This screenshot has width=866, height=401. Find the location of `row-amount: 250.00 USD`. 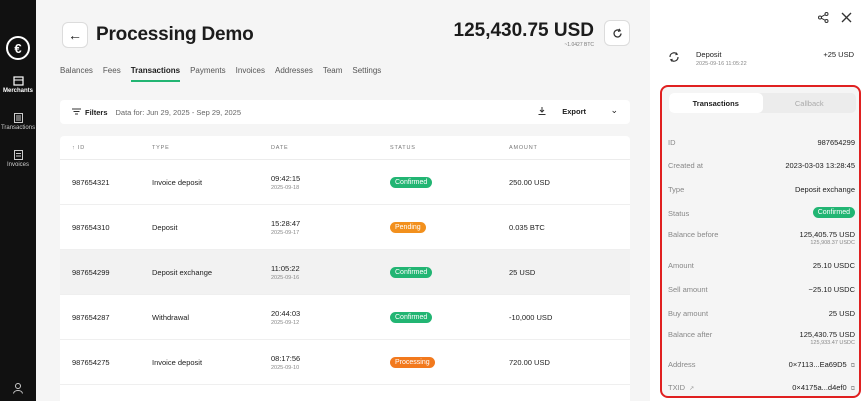

row-amount: 250.00 USD is located at coordinates (529, 182).